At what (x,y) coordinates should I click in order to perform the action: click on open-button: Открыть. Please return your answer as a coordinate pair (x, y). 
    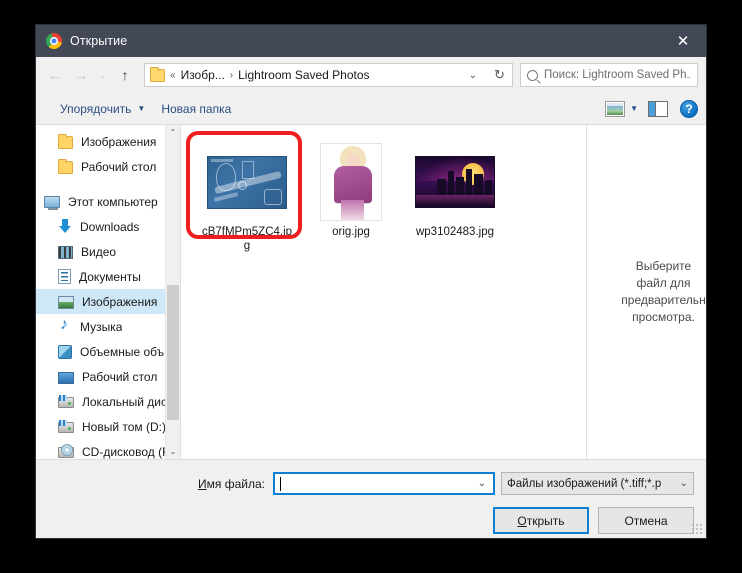
    Looking at the image, I should click on (541, 520).